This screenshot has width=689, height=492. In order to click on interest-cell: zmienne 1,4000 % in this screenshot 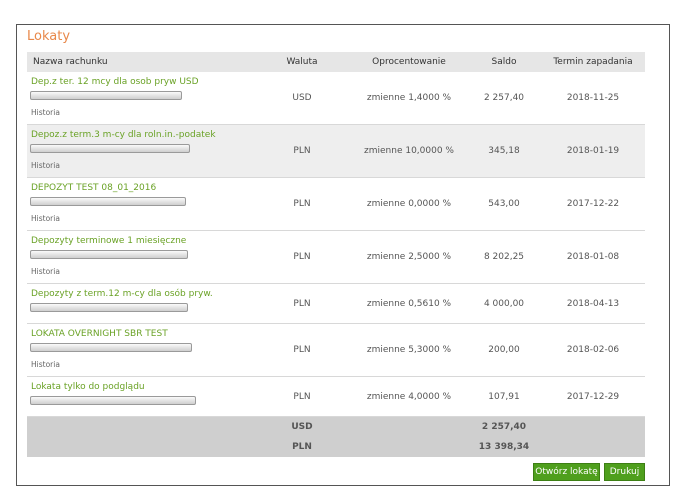, I will do `click(409, 98)`.